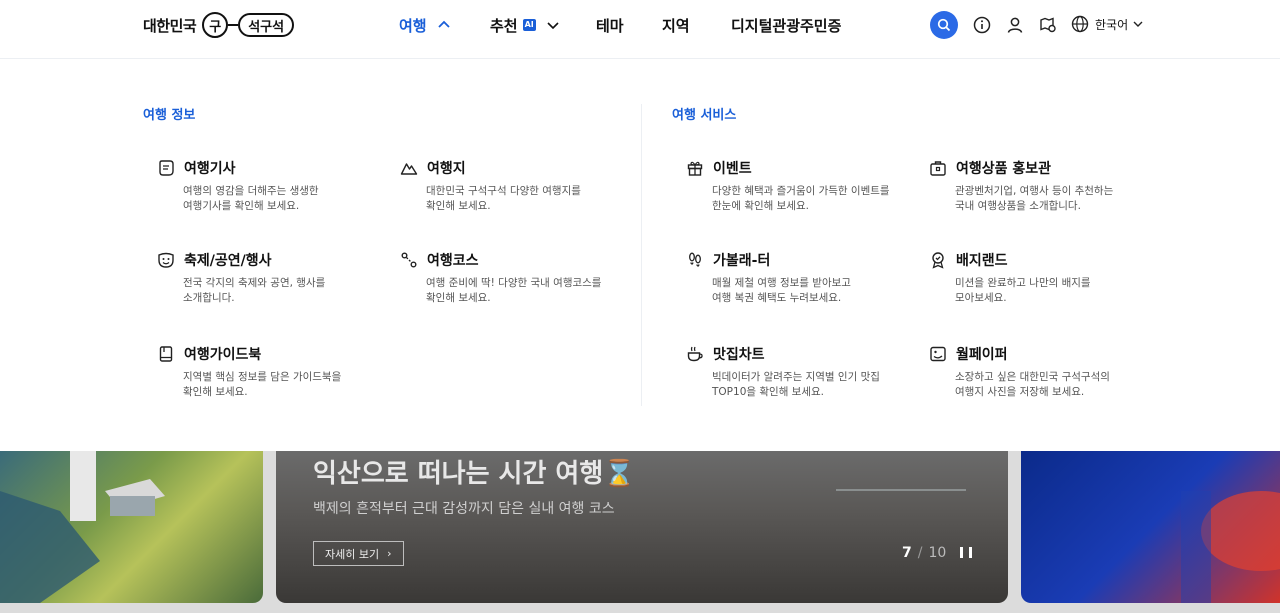 The width and height of the screenshot is (1280, 613). I want to click on site-logo: 대한민국 구 석구석, so click(219, 25).